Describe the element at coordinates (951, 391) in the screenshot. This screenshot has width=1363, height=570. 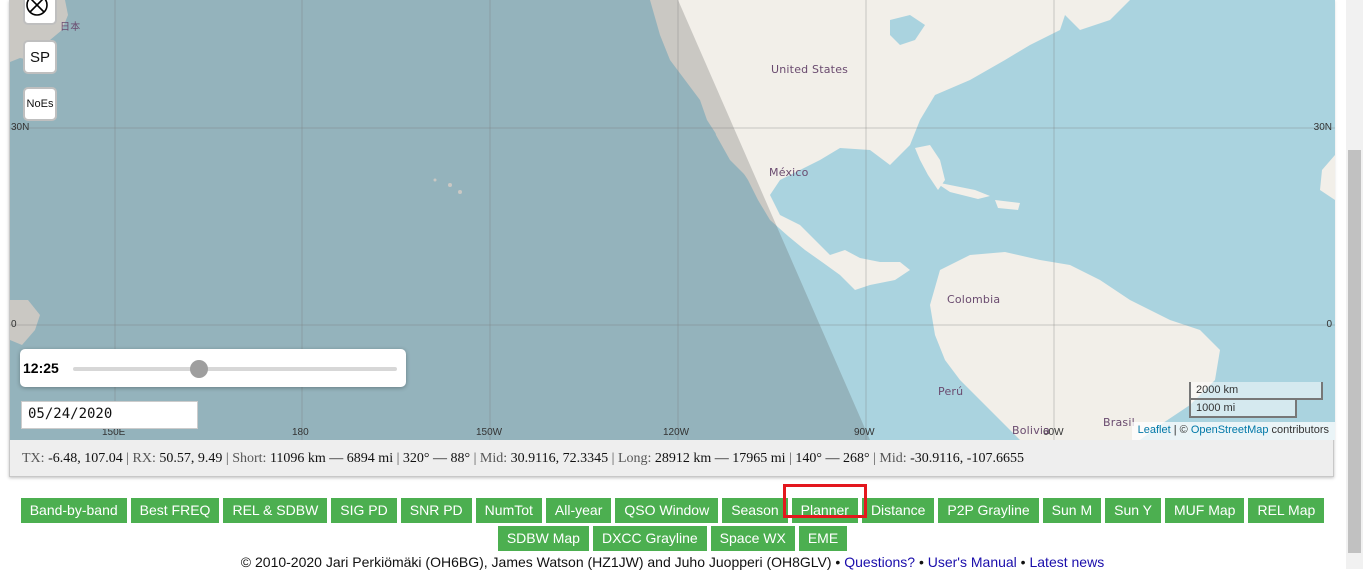
I see `place-label-peru: Perú` at that location.